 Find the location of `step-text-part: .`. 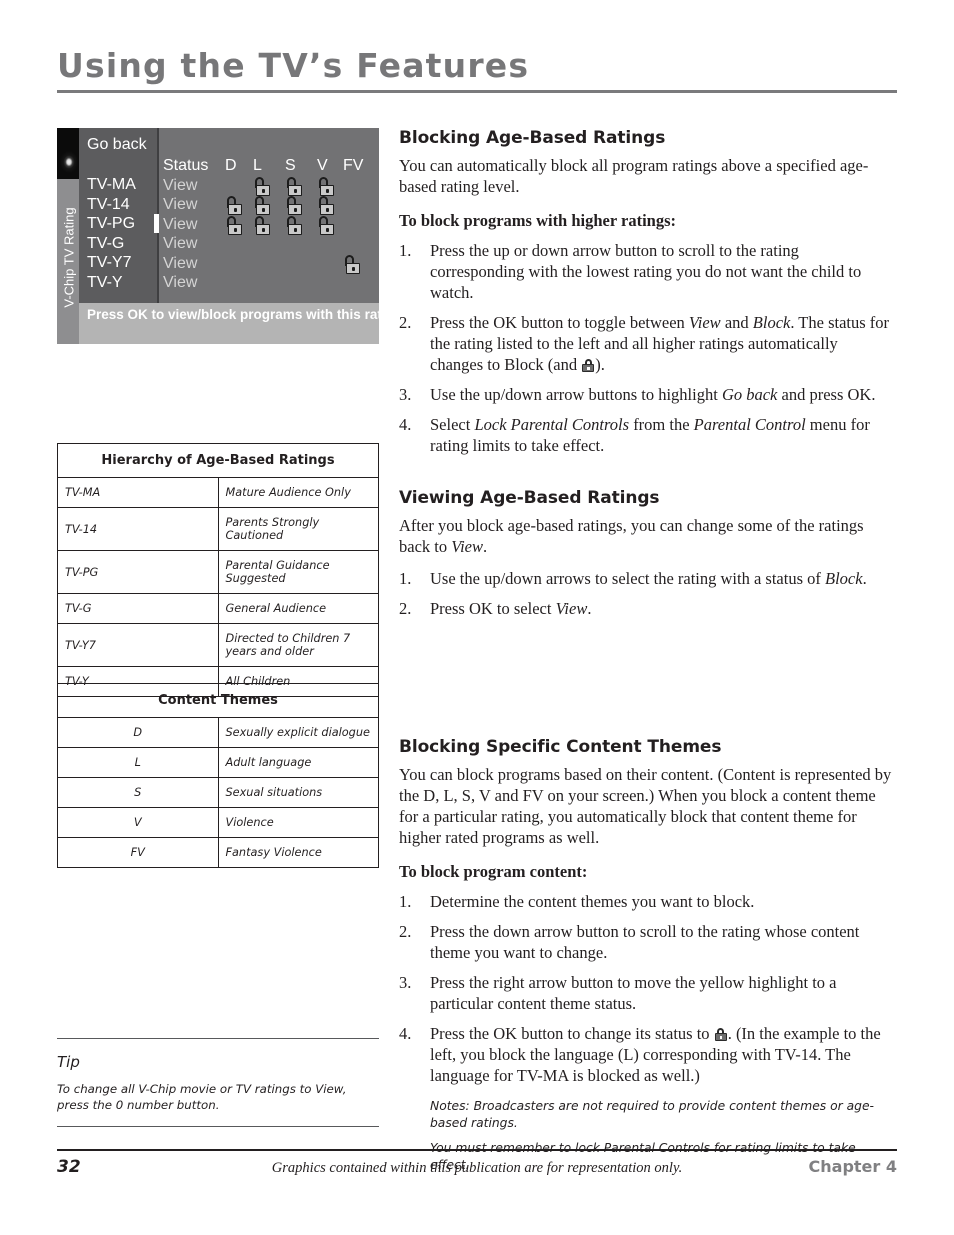

step-text-part: . is located at coordinates (864, 578).